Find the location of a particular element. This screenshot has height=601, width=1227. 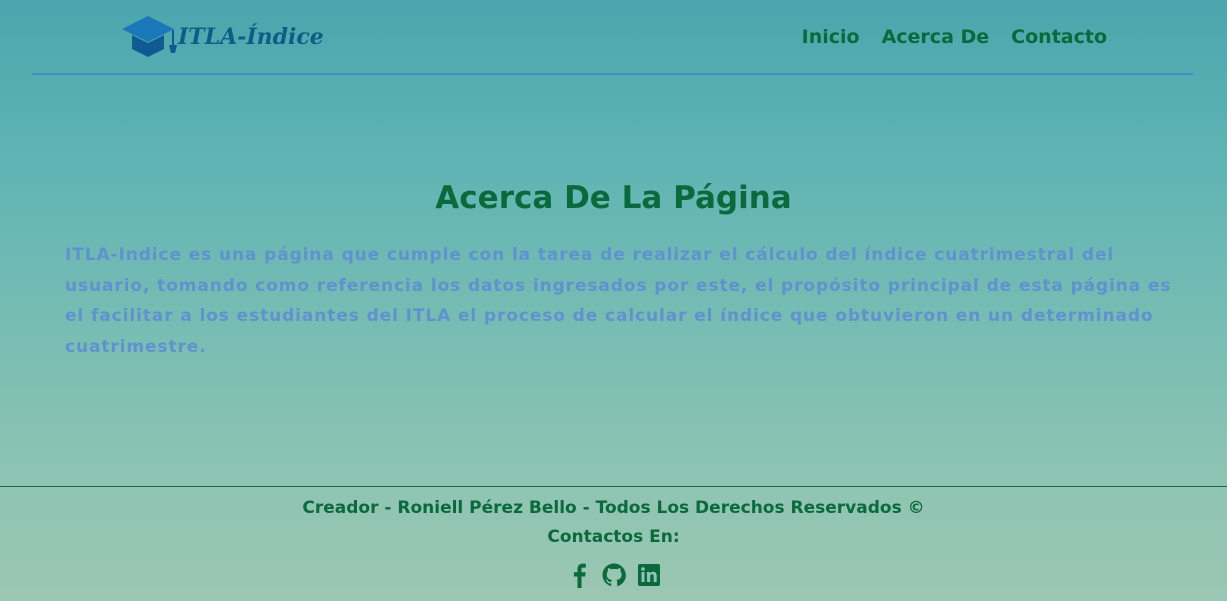

main-nav: Inicio Acerca De Contacto is located at coordinates (954, 37).